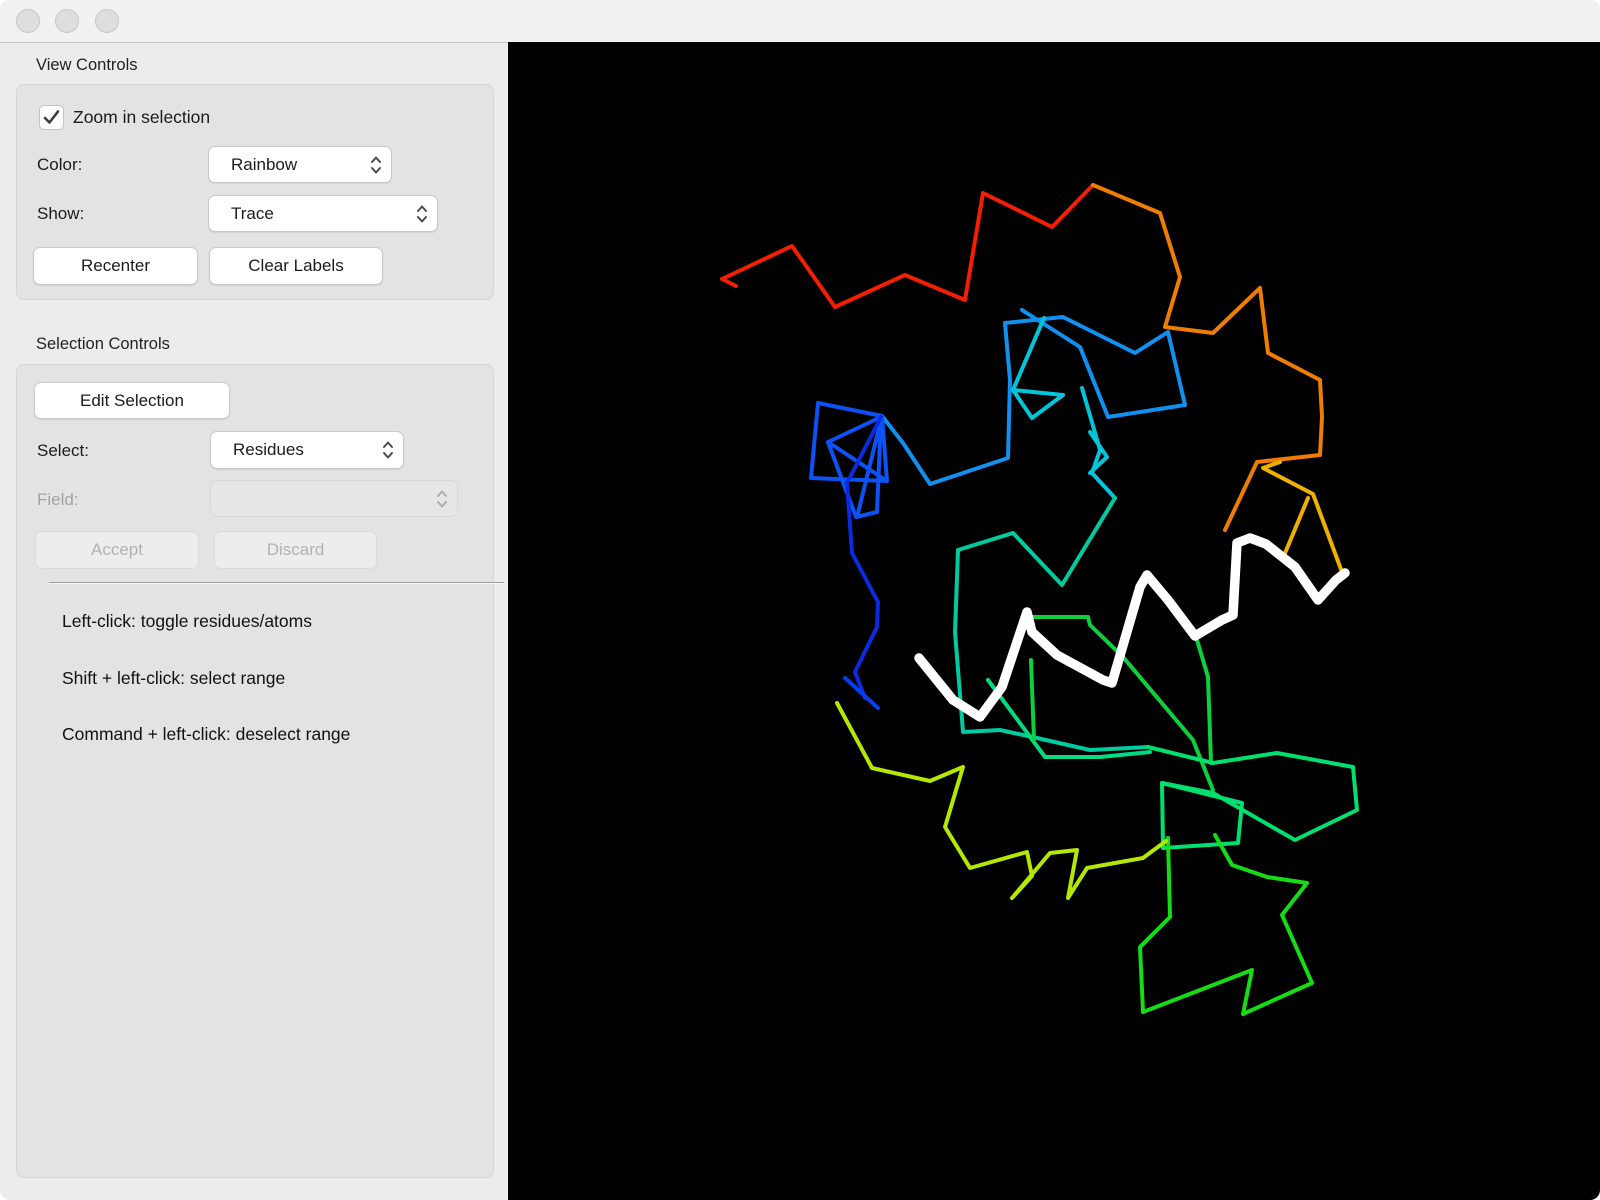 This screenshot has width=1600, height=1200. Describe the element at coordinates (142, 117) in the screenshot. I see `zoom-in-selection-label: Zoom in selection` at that location.